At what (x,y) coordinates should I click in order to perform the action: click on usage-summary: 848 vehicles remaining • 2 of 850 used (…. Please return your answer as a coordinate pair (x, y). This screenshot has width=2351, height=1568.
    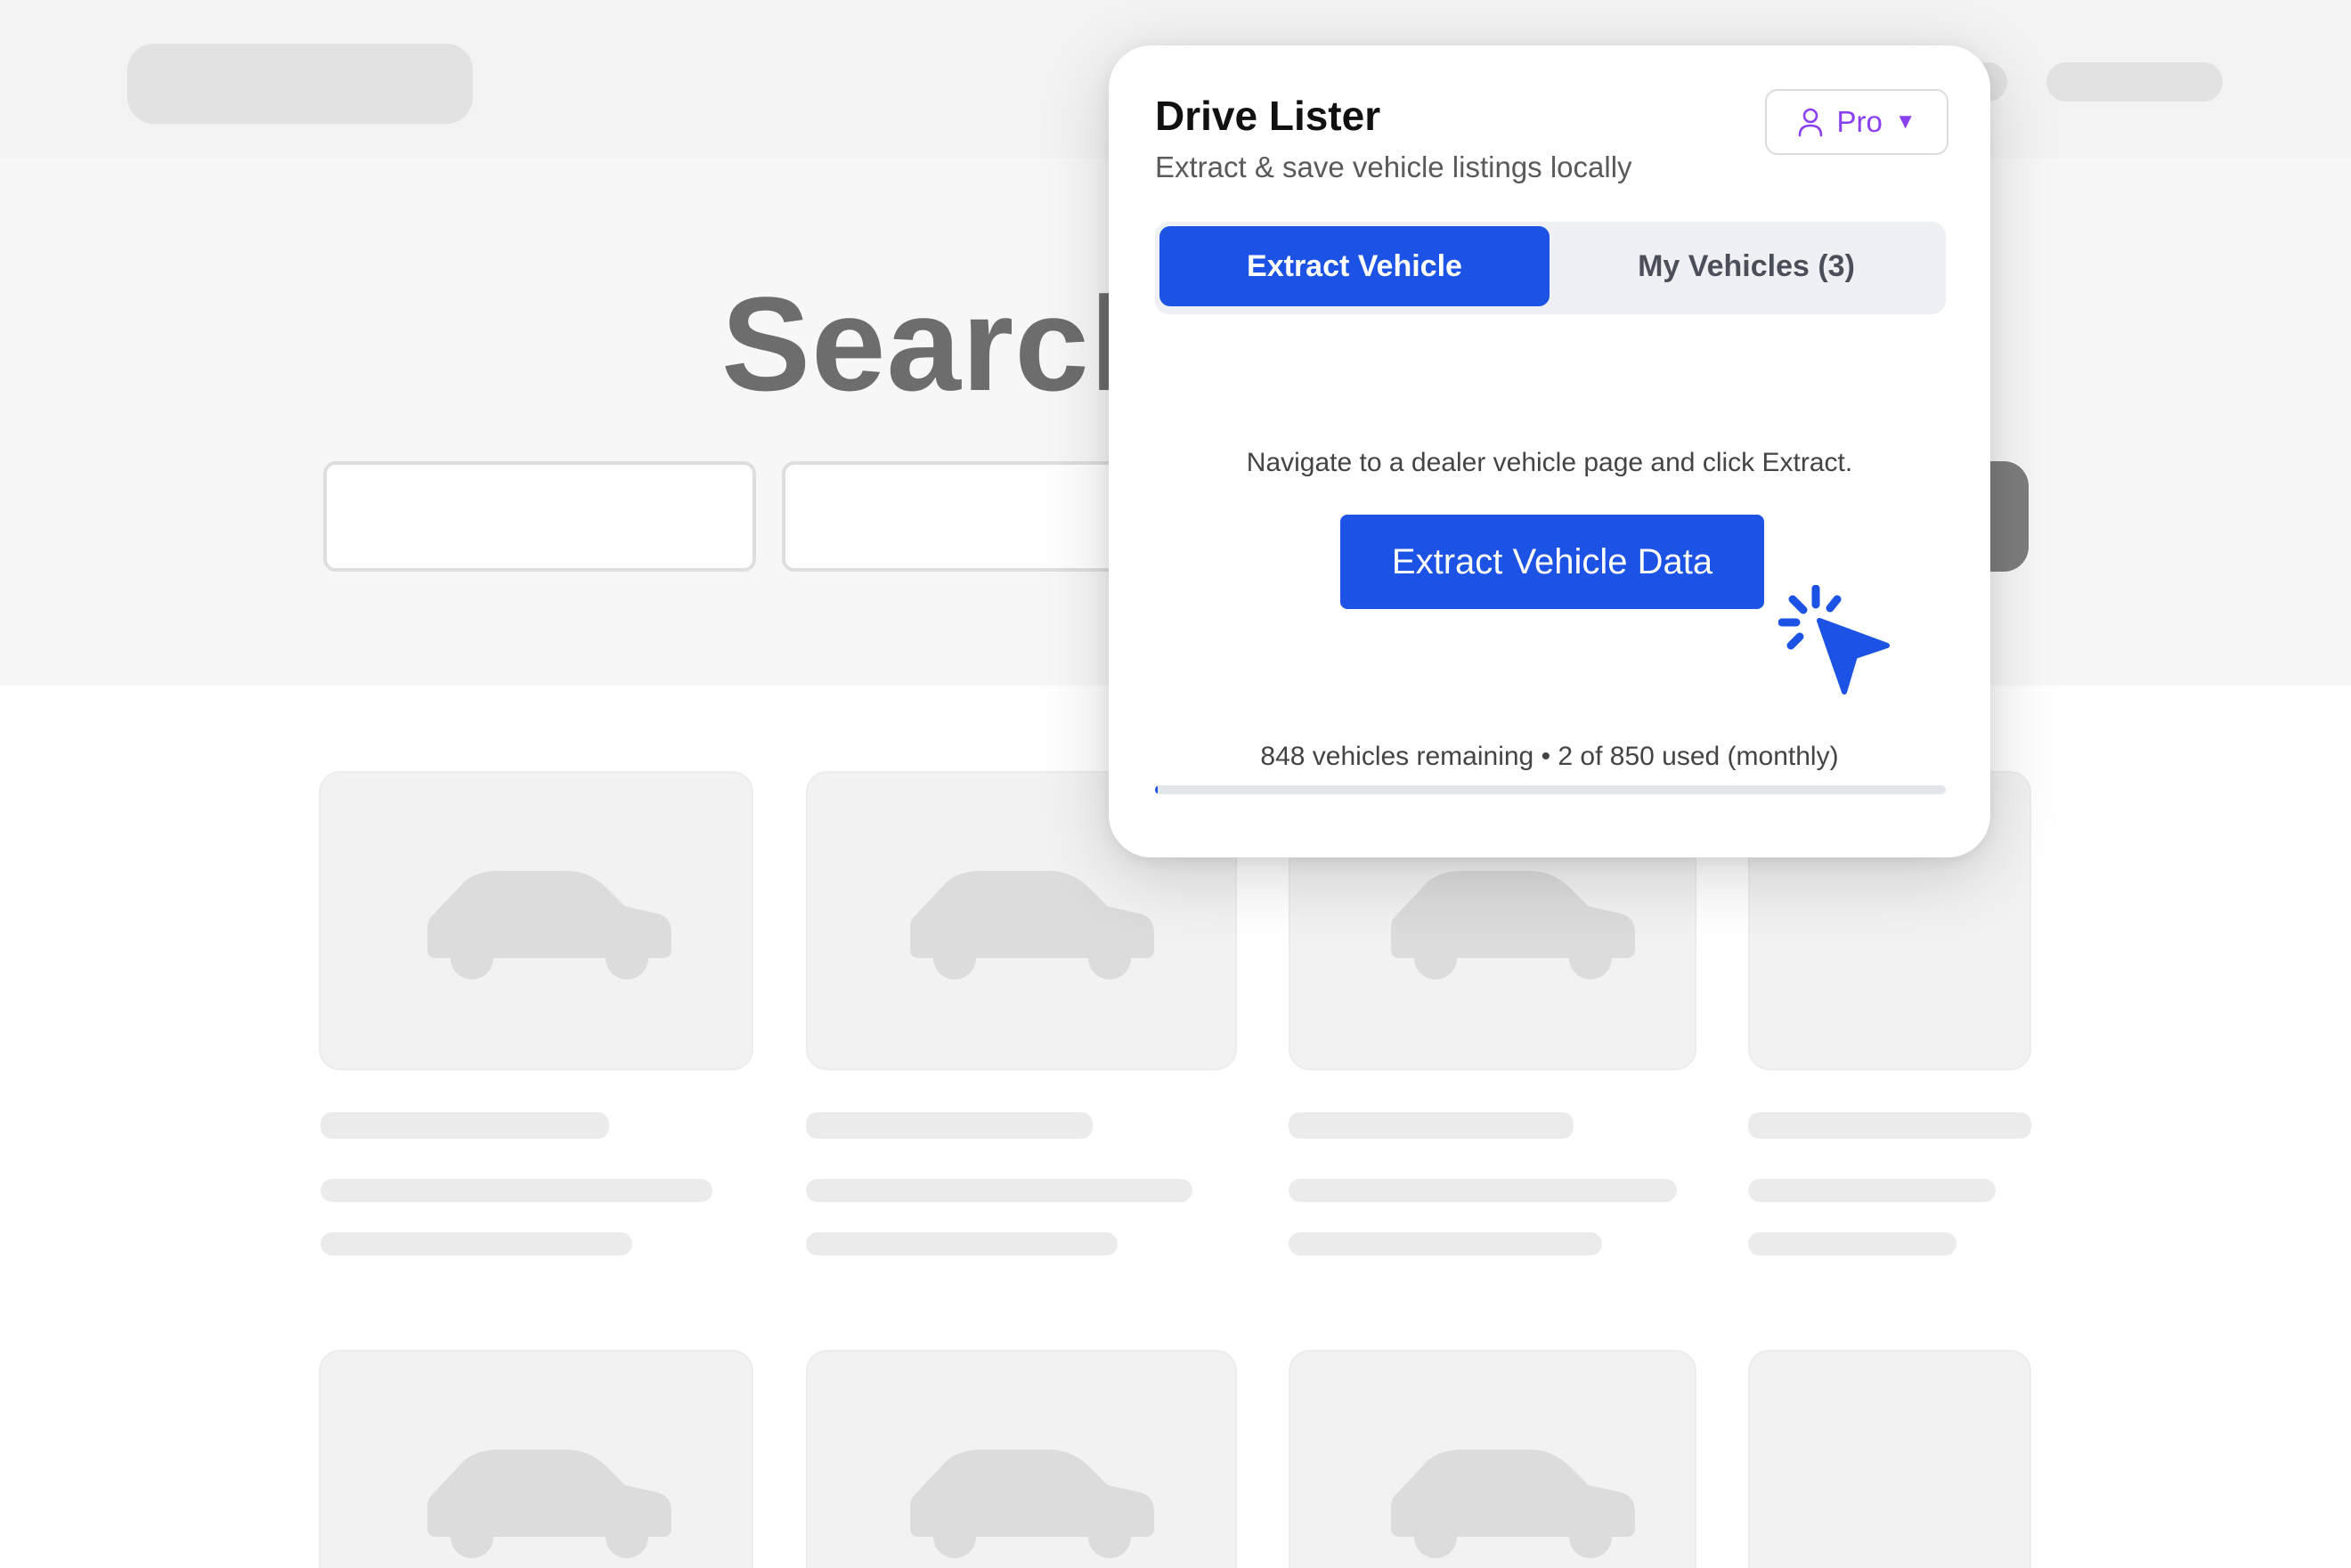
    Looking at the image, I should click on (1549, 756).